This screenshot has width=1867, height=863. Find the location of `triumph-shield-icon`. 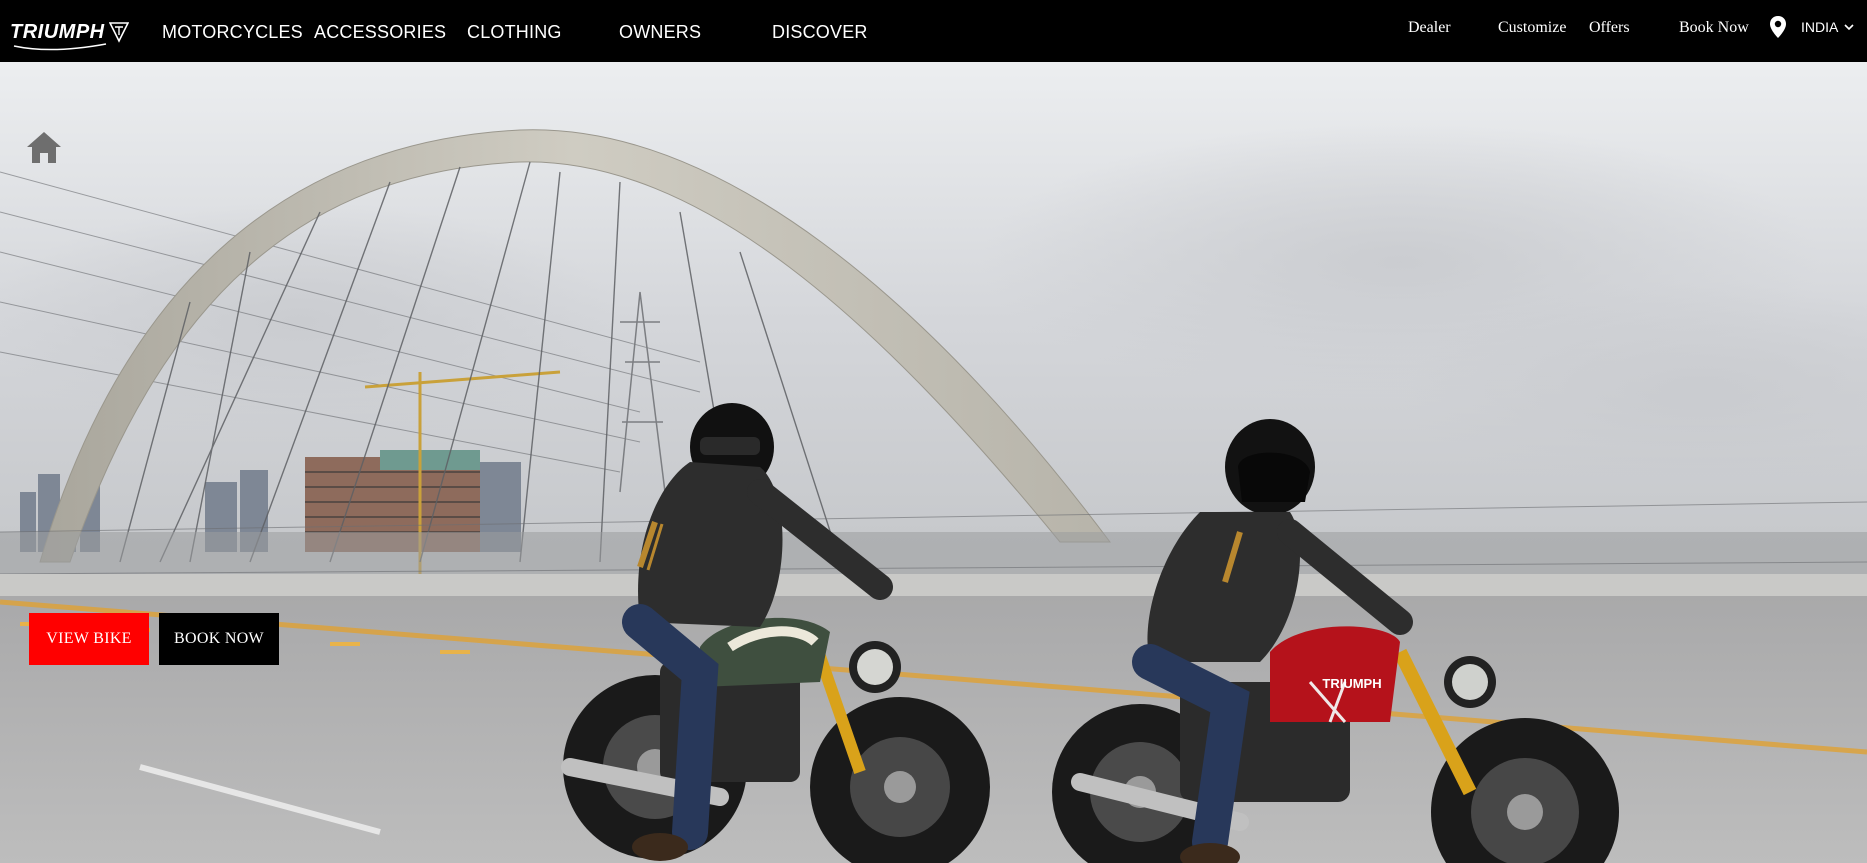

triumph-shield-icon is located at coordinates (118, 32).